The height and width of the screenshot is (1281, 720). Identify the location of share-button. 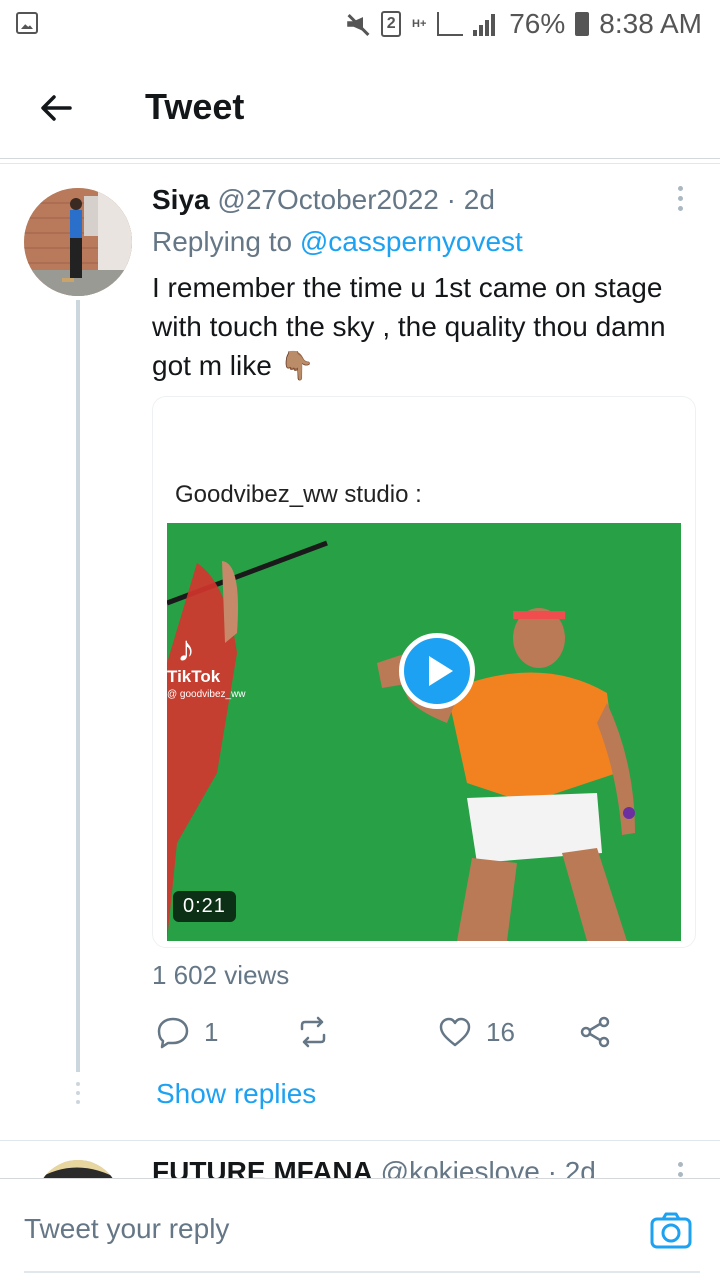
(595, 1032).